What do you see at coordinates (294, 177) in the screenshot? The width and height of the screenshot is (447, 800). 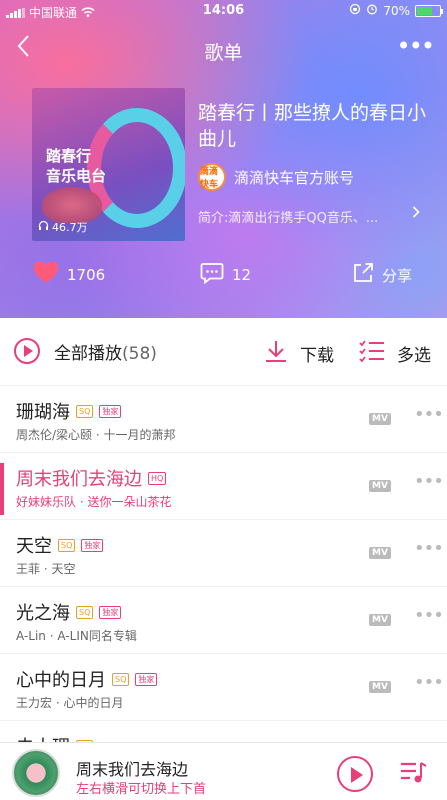 I see `owner-name: 滴滴快车官方账号` at bounding box center [294, 177].